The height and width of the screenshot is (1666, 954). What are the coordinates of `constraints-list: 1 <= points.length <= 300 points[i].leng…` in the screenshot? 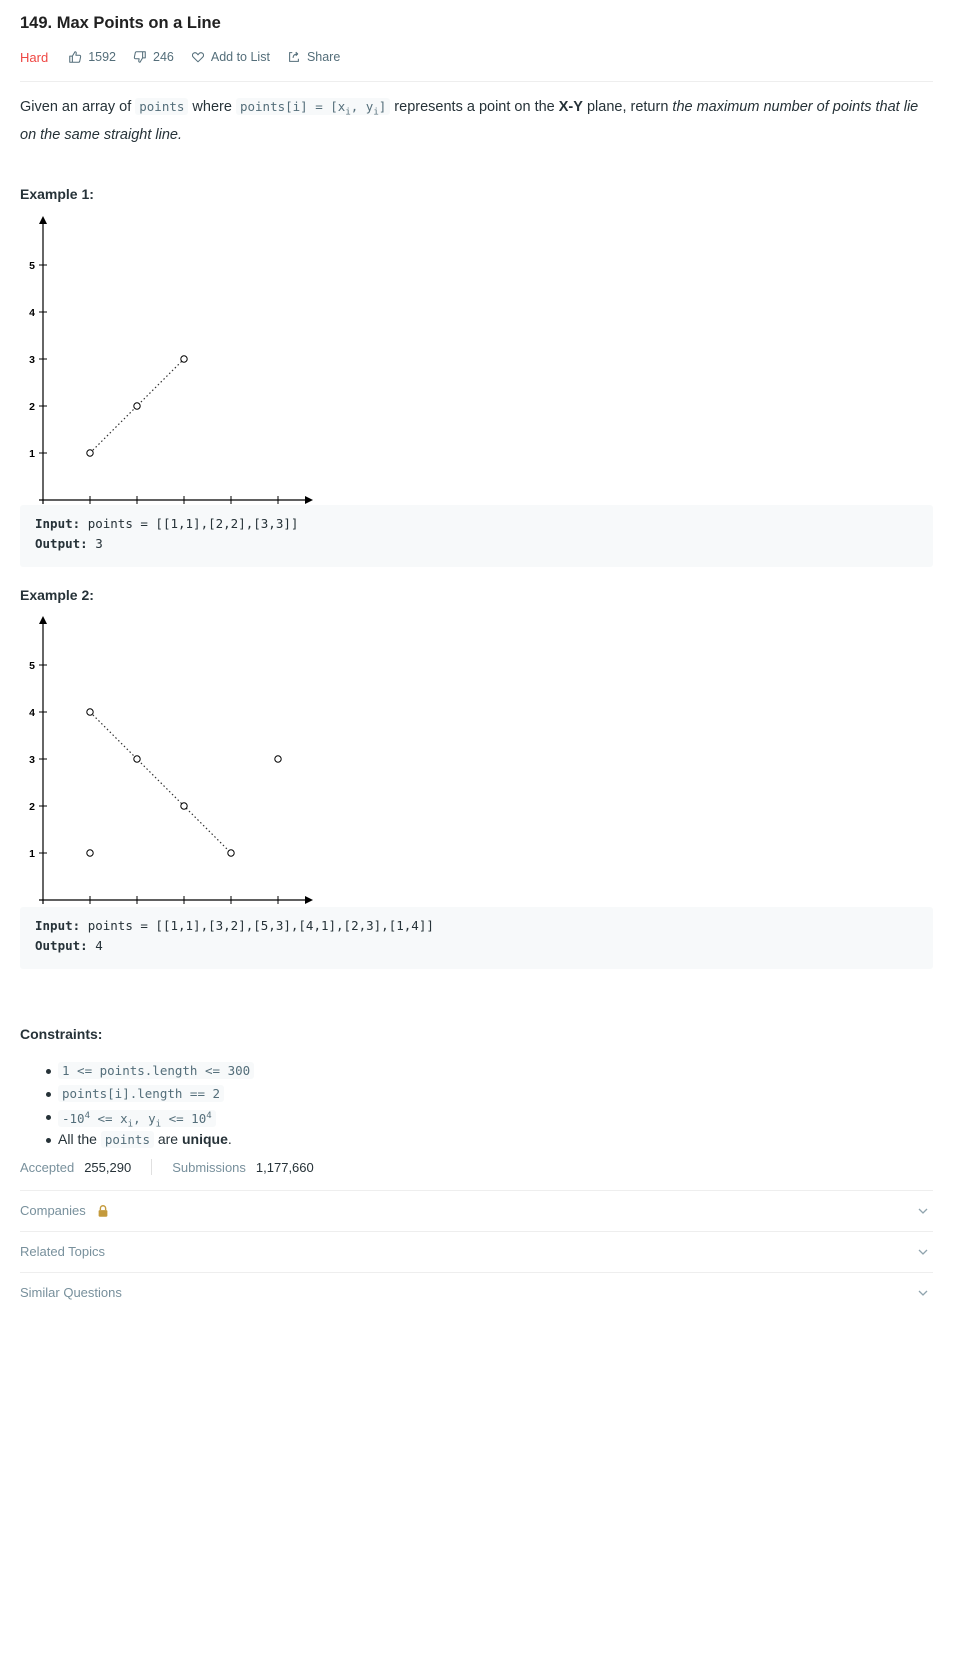 It's located at (482, 1105).